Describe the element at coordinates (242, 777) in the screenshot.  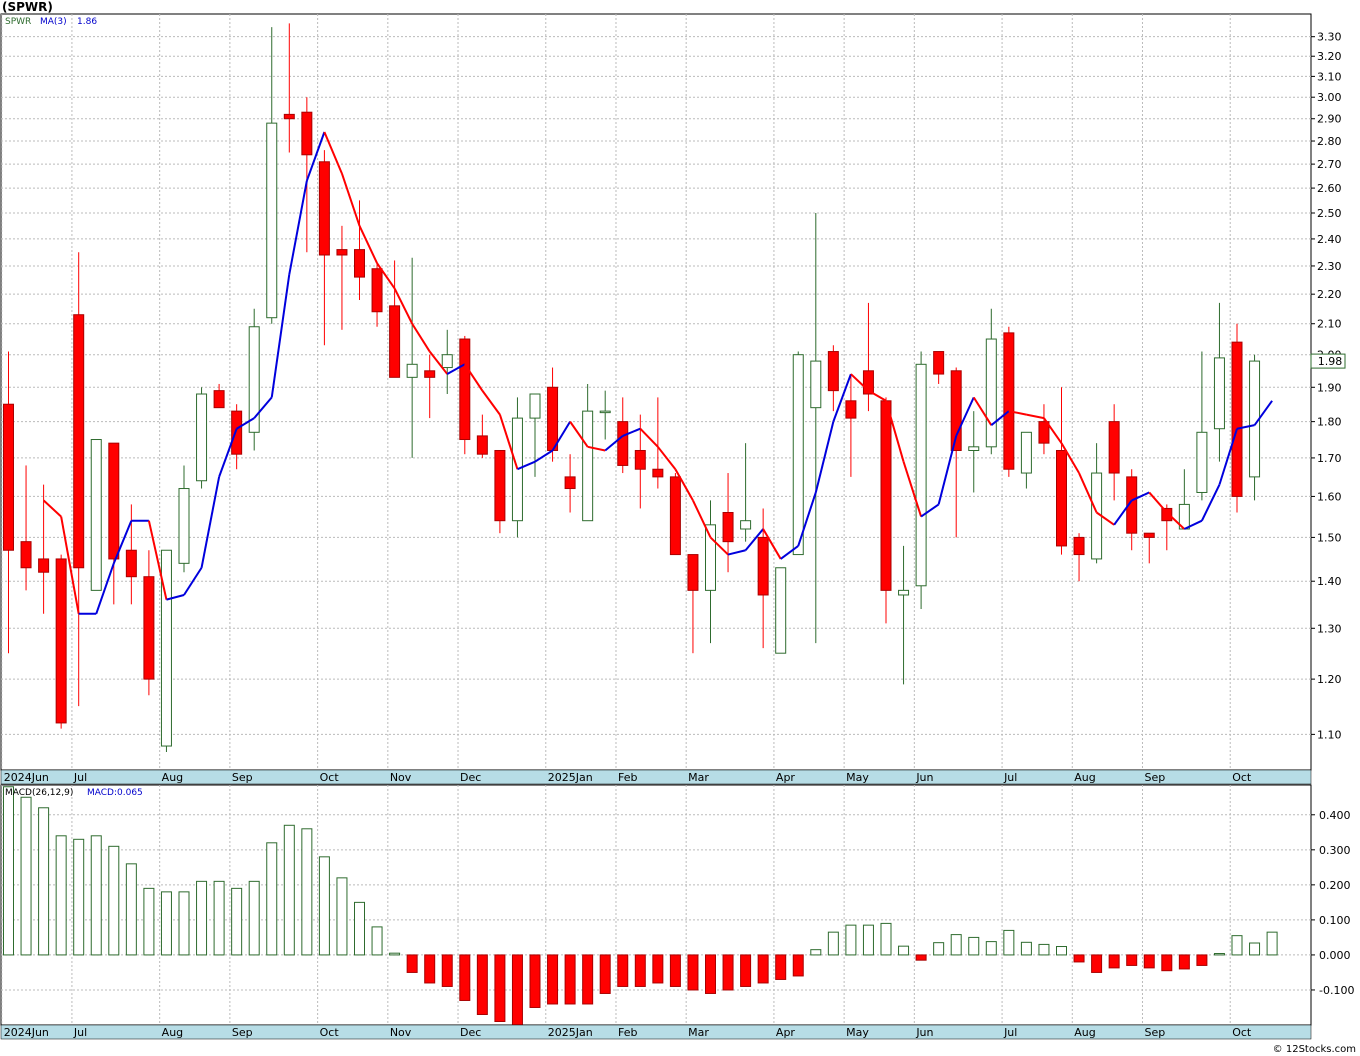
I see `price-x-tick-label: Sep` at that location.